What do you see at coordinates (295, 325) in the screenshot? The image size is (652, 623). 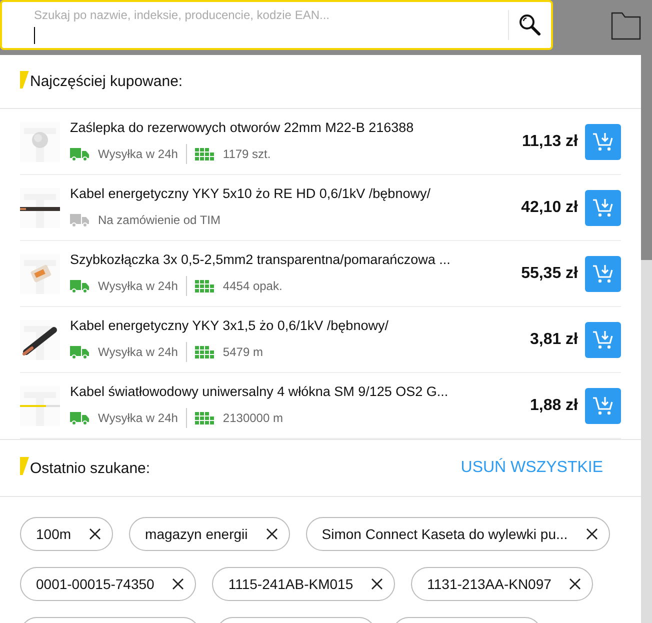 I see `product-name: Kabel energetyczny YKY 3x1,5 żo 0,6/1kV /bębnowy/` at bounding box center [295, 325].